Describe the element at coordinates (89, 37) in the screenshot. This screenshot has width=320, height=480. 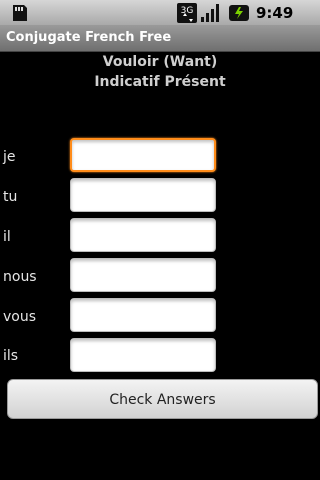
I see `app-title: Conjugate French Free` at that location.